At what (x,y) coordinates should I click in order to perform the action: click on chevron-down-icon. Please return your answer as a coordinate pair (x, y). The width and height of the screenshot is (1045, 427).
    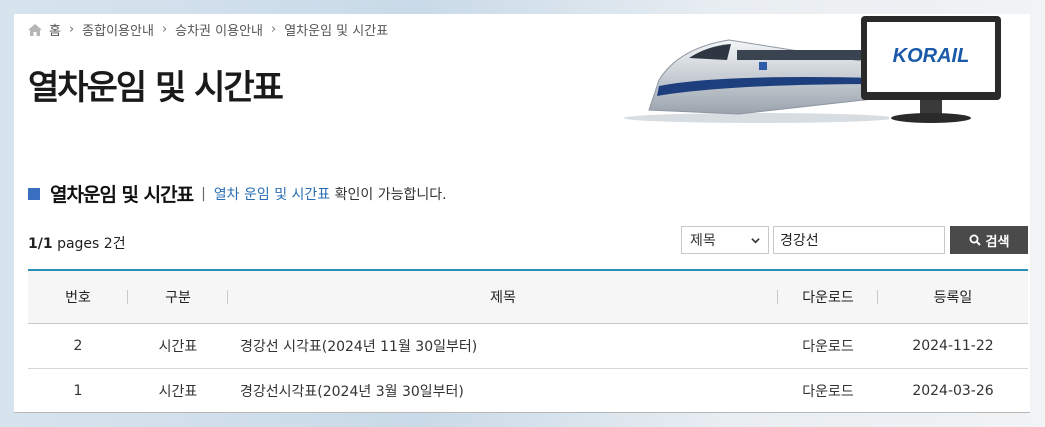
    Looking at the image, I should click on (755, 240).